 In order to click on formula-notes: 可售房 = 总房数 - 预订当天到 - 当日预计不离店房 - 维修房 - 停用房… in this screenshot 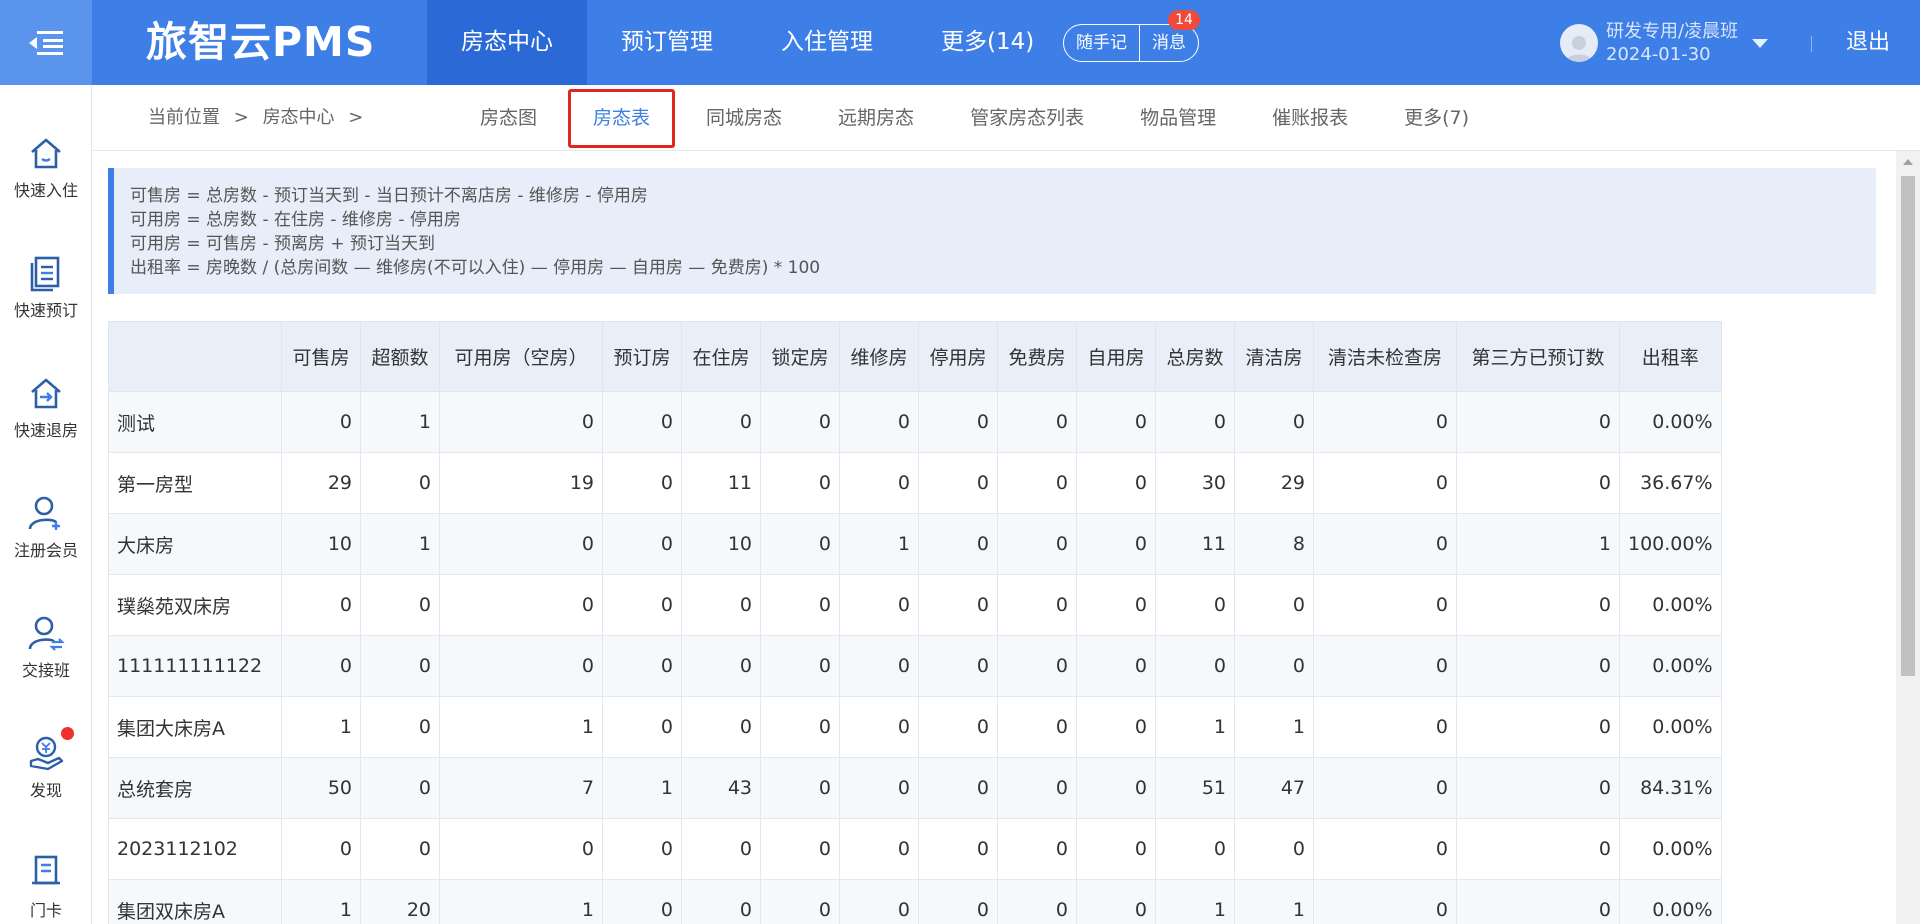, I will do `click(992, 231)`.